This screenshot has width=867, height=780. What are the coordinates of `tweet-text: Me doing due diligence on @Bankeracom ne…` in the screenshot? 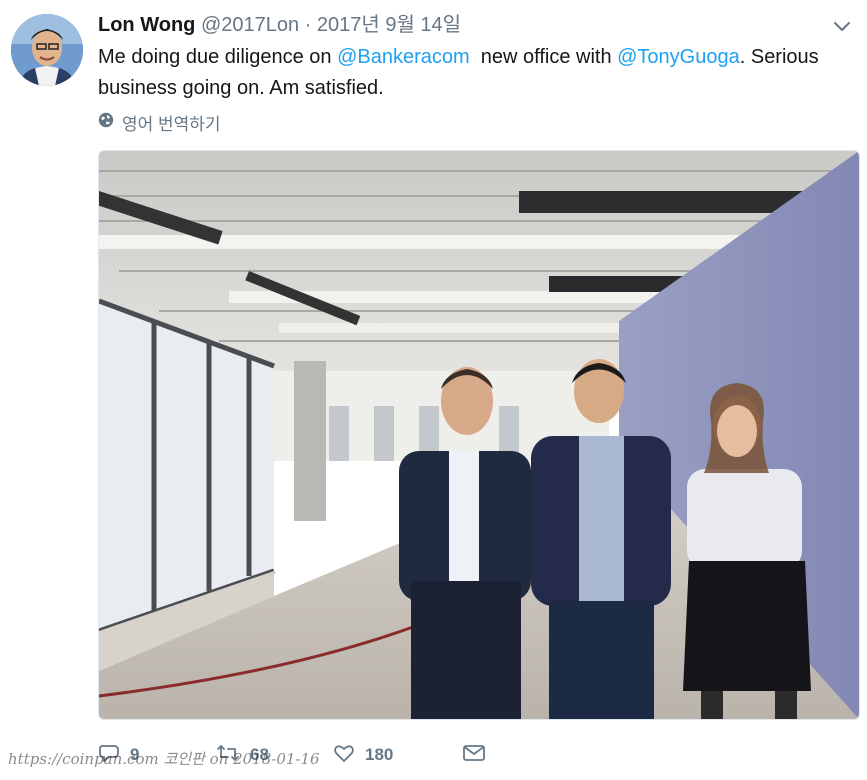 It's located at (475, 73).